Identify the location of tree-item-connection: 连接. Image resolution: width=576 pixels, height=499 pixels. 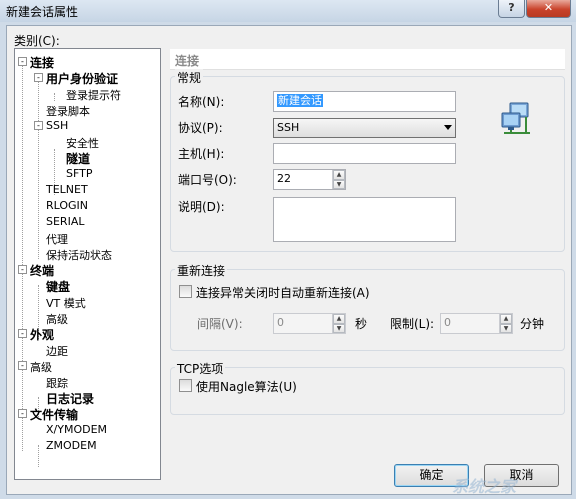
(42, 62).